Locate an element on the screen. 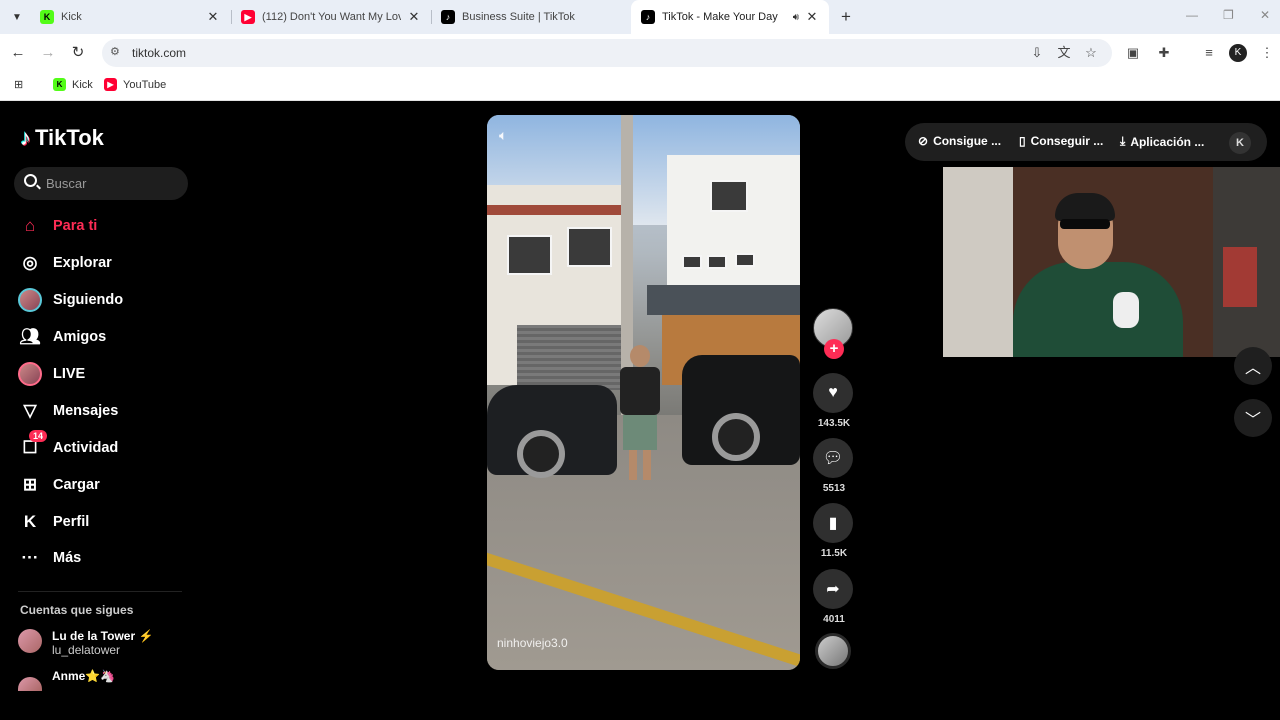 The height and width of the screenshot is (720, 1280). translate-icon: 文 is located at coordinates (1064, 53).